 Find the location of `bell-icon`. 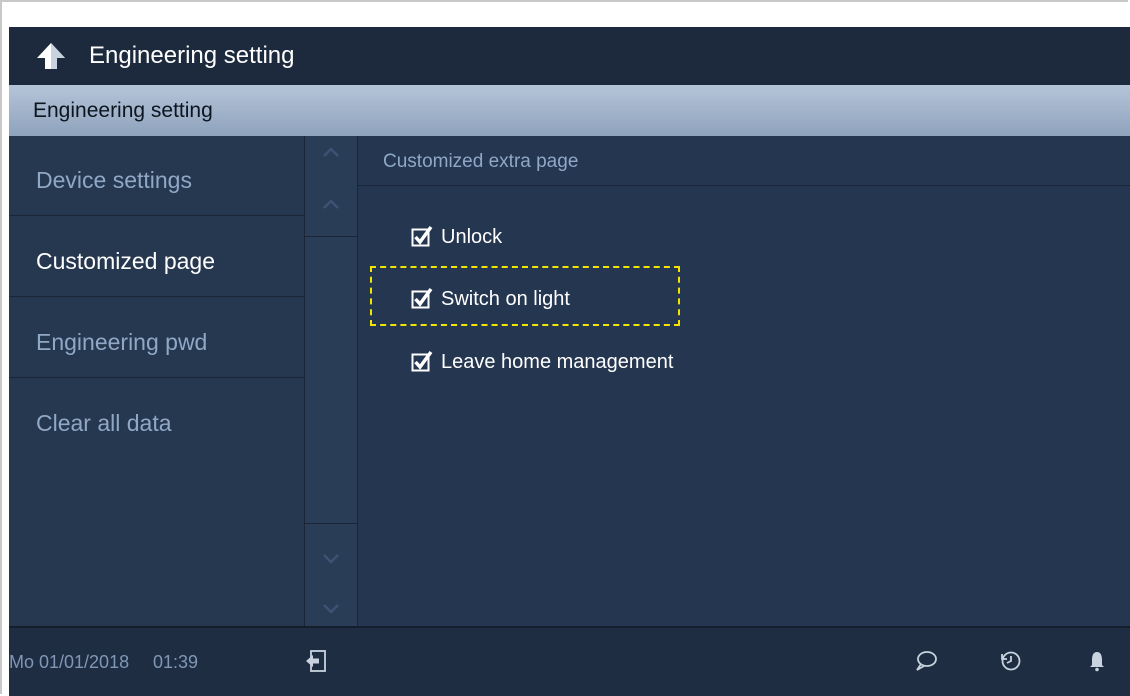

bell-icon is located at coordinates (1097, 661).